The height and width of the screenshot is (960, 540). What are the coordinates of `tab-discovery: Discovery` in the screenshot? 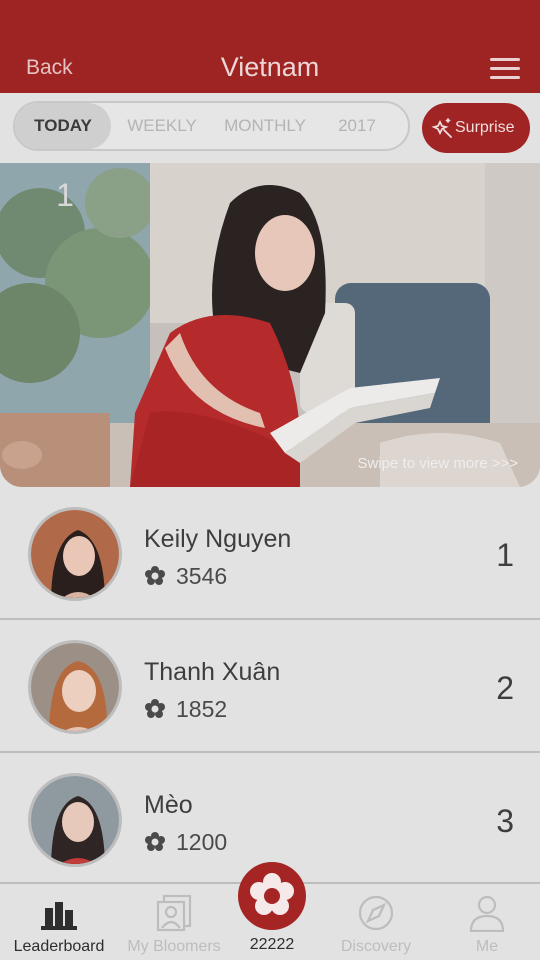 It's located at (376, 922).